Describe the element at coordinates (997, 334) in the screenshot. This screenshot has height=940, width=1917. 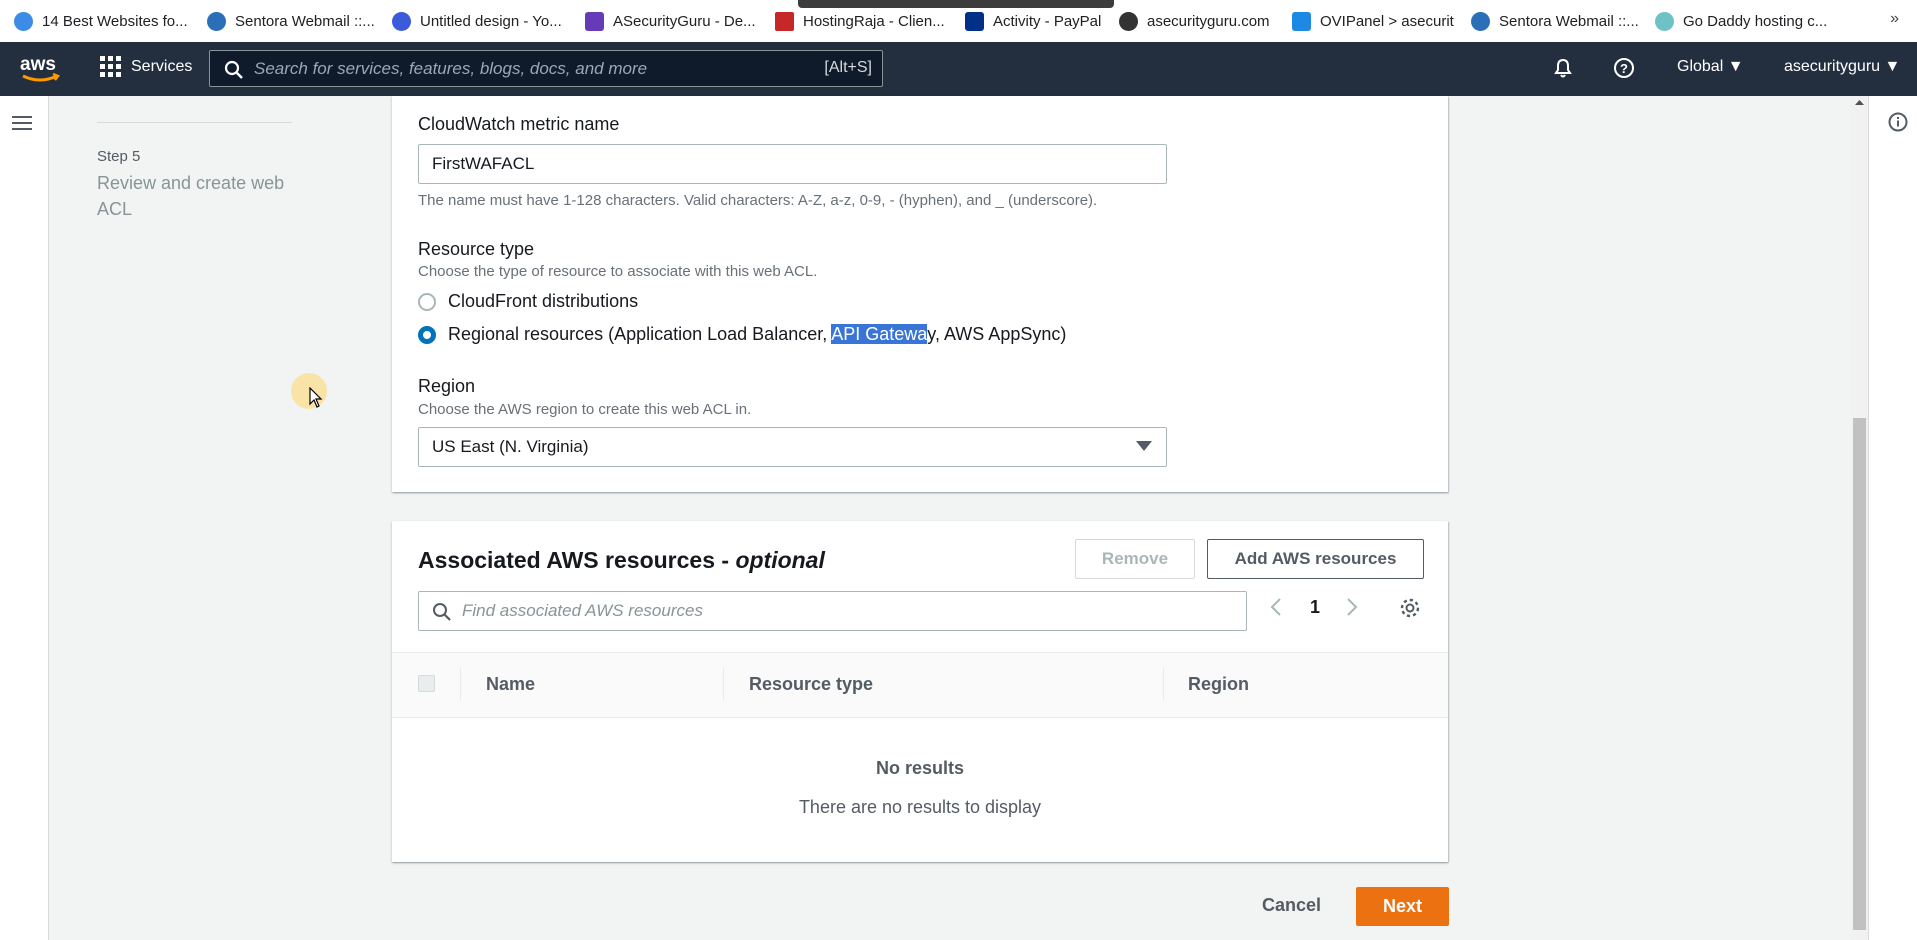
I see `regional-text-end: y, AWS AppSync)` at that location.